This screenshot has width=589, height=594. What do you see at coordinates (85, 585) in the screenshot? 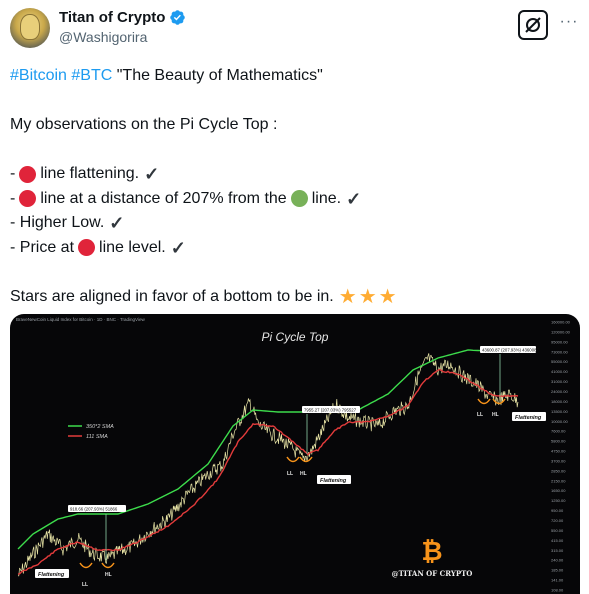
I see `ll-label-1: LL` at bounding box center [85, 585].